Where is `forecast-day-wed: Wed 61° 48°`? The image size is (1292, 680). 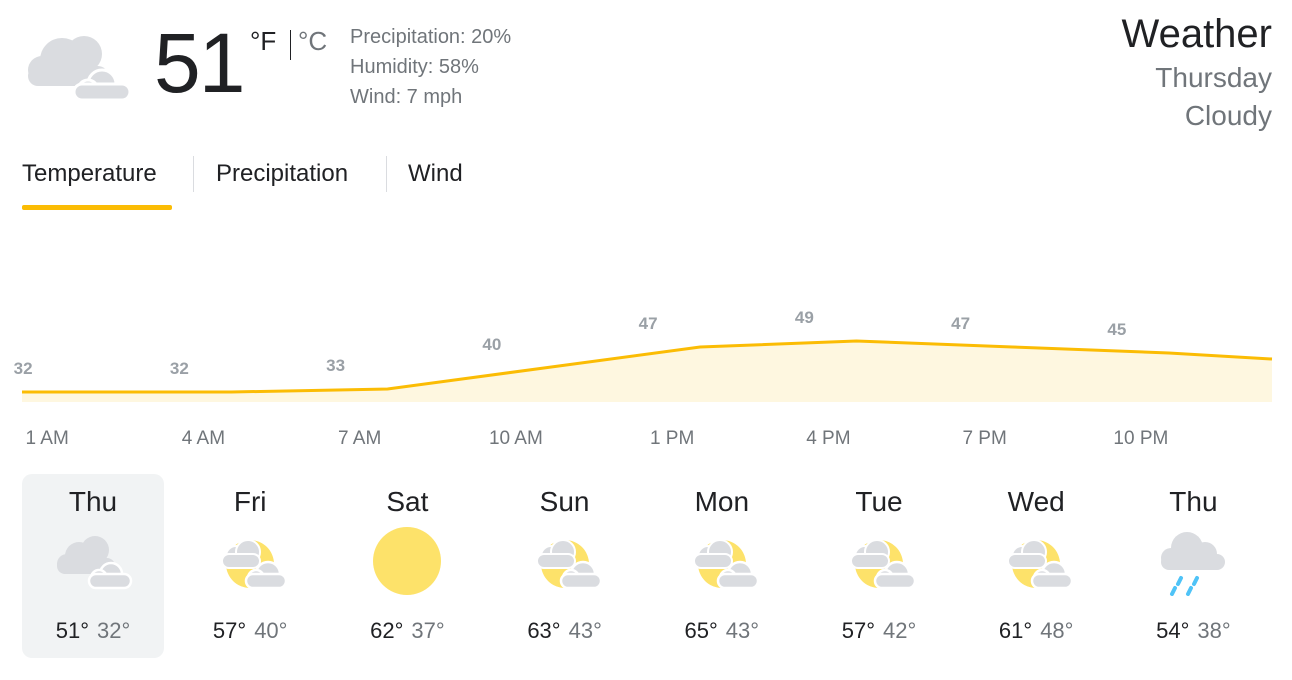 forecast-day-wed: Wed 61° 48° is located at coordinates (1036, 566).